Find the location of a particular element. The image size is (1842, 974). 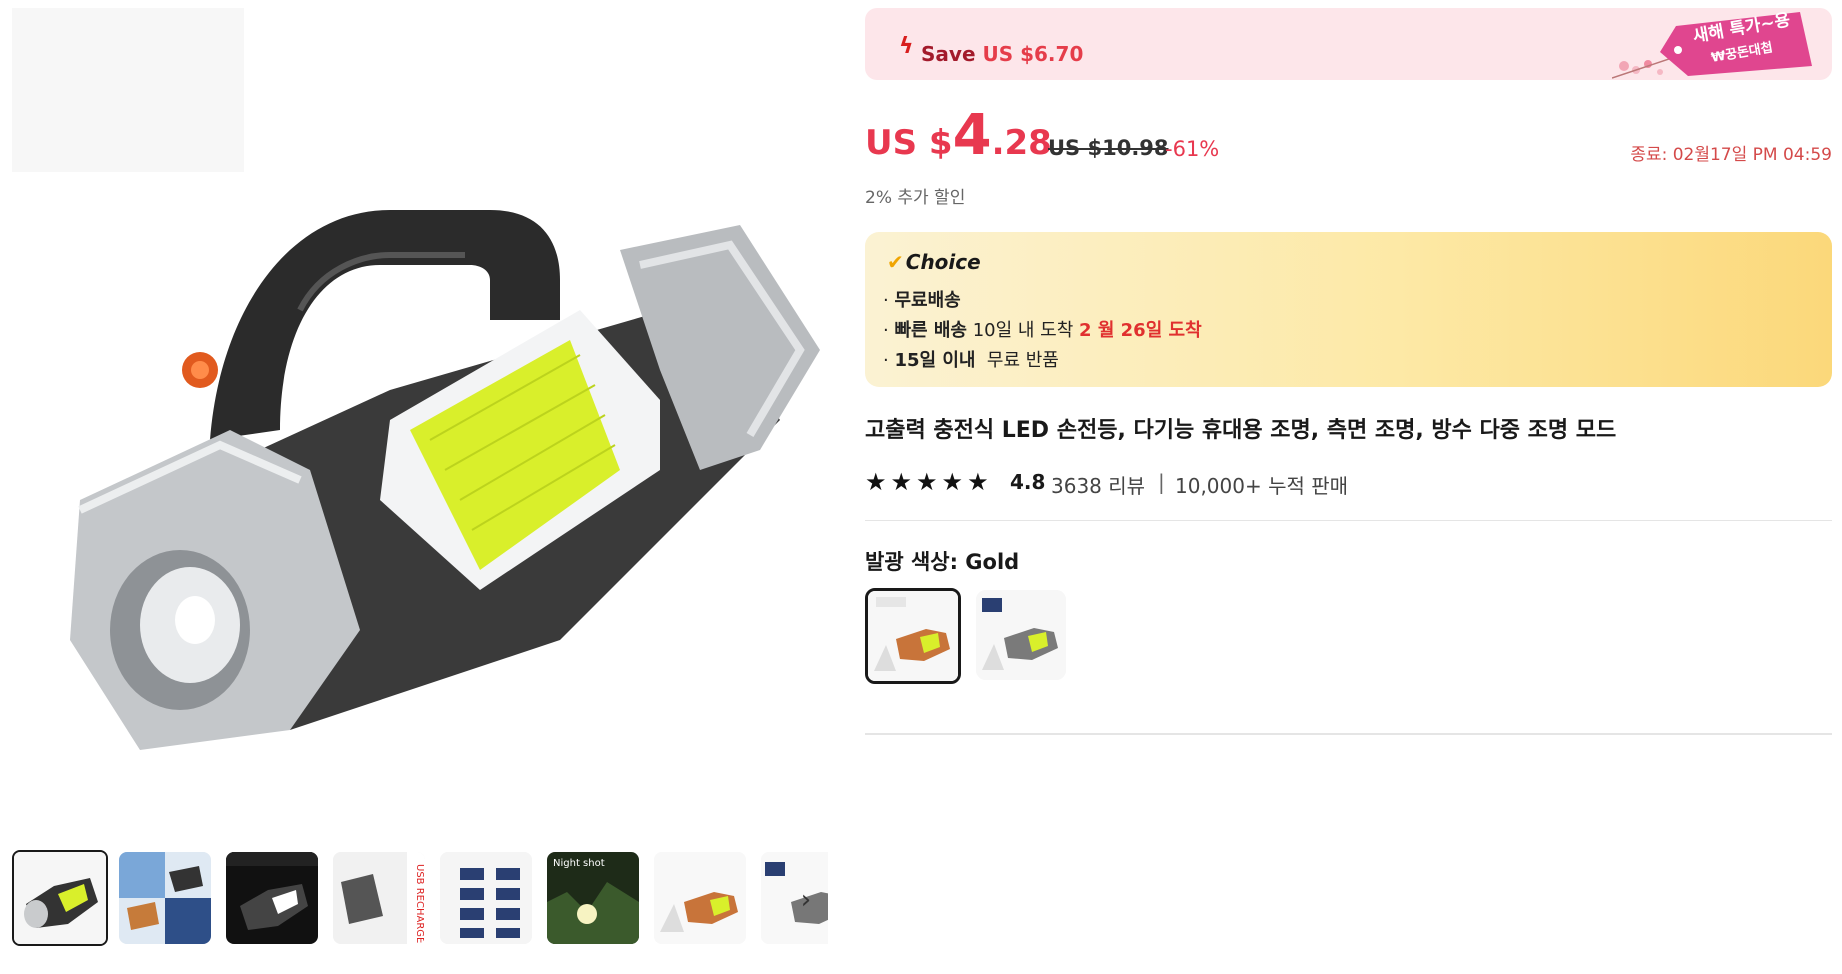

night-shot-icon: Night shot is located at coordinates (593, 898).